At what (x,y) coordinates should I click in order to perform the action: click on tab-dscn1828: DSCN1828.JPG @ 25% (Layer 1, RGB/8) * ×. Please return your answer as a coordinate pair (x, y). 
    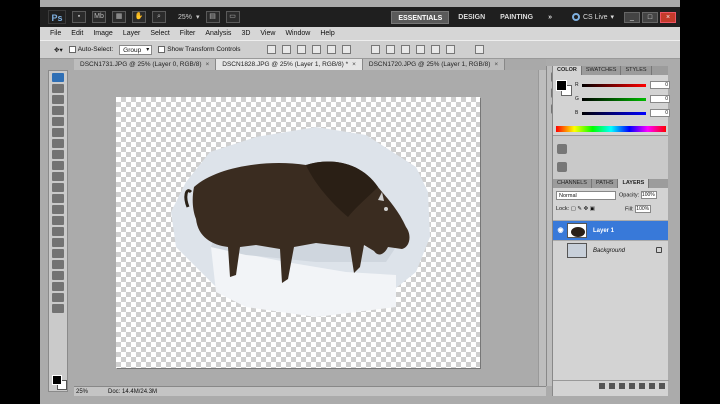
    Looking at the image, I should click on (289, 64).